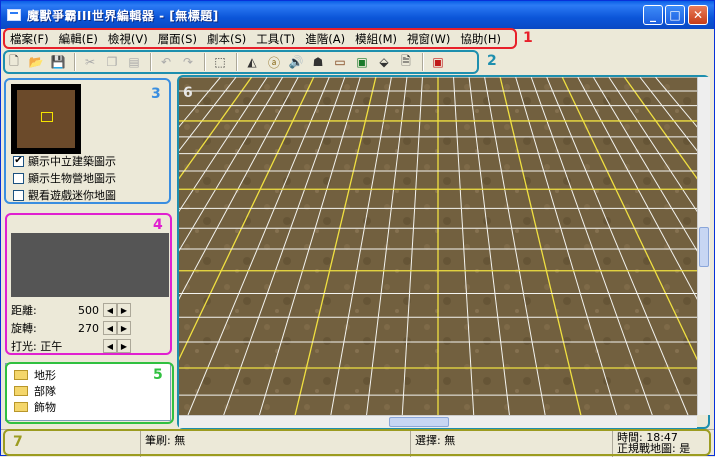 The image size is (715, 457). I want to click on vertical-scrollbar, so click(703, 246).